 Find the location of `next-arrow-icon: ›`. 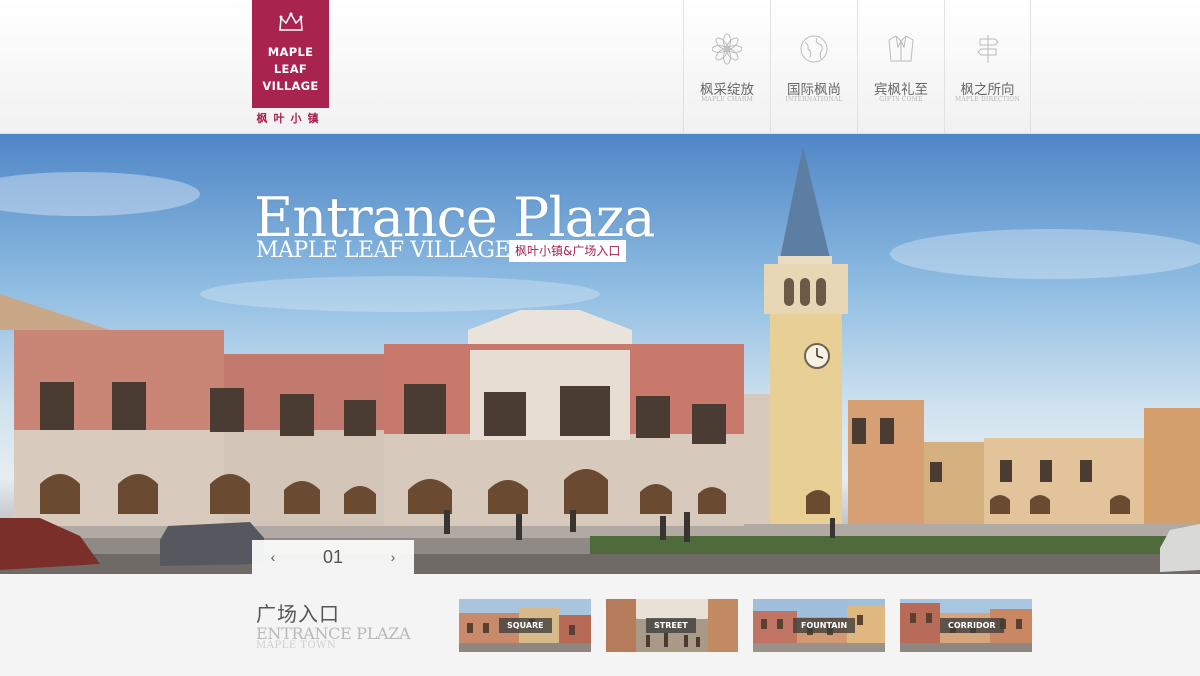

next-arrow-icon: › is located at coordinates (393, 557).